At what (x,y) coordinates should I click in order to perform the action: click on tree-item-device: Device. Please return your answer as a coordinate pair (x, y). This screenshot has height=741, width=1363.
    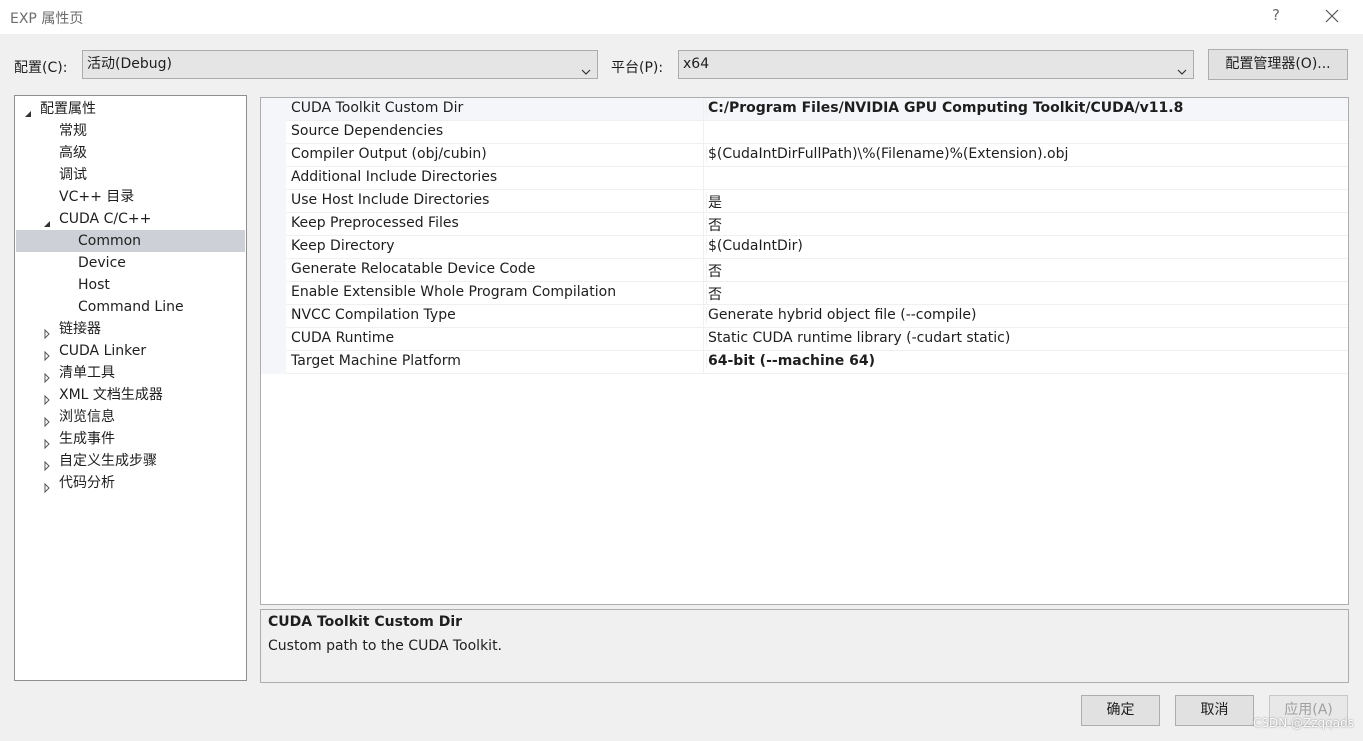
    Looking at the image, I should click on (130, 263).